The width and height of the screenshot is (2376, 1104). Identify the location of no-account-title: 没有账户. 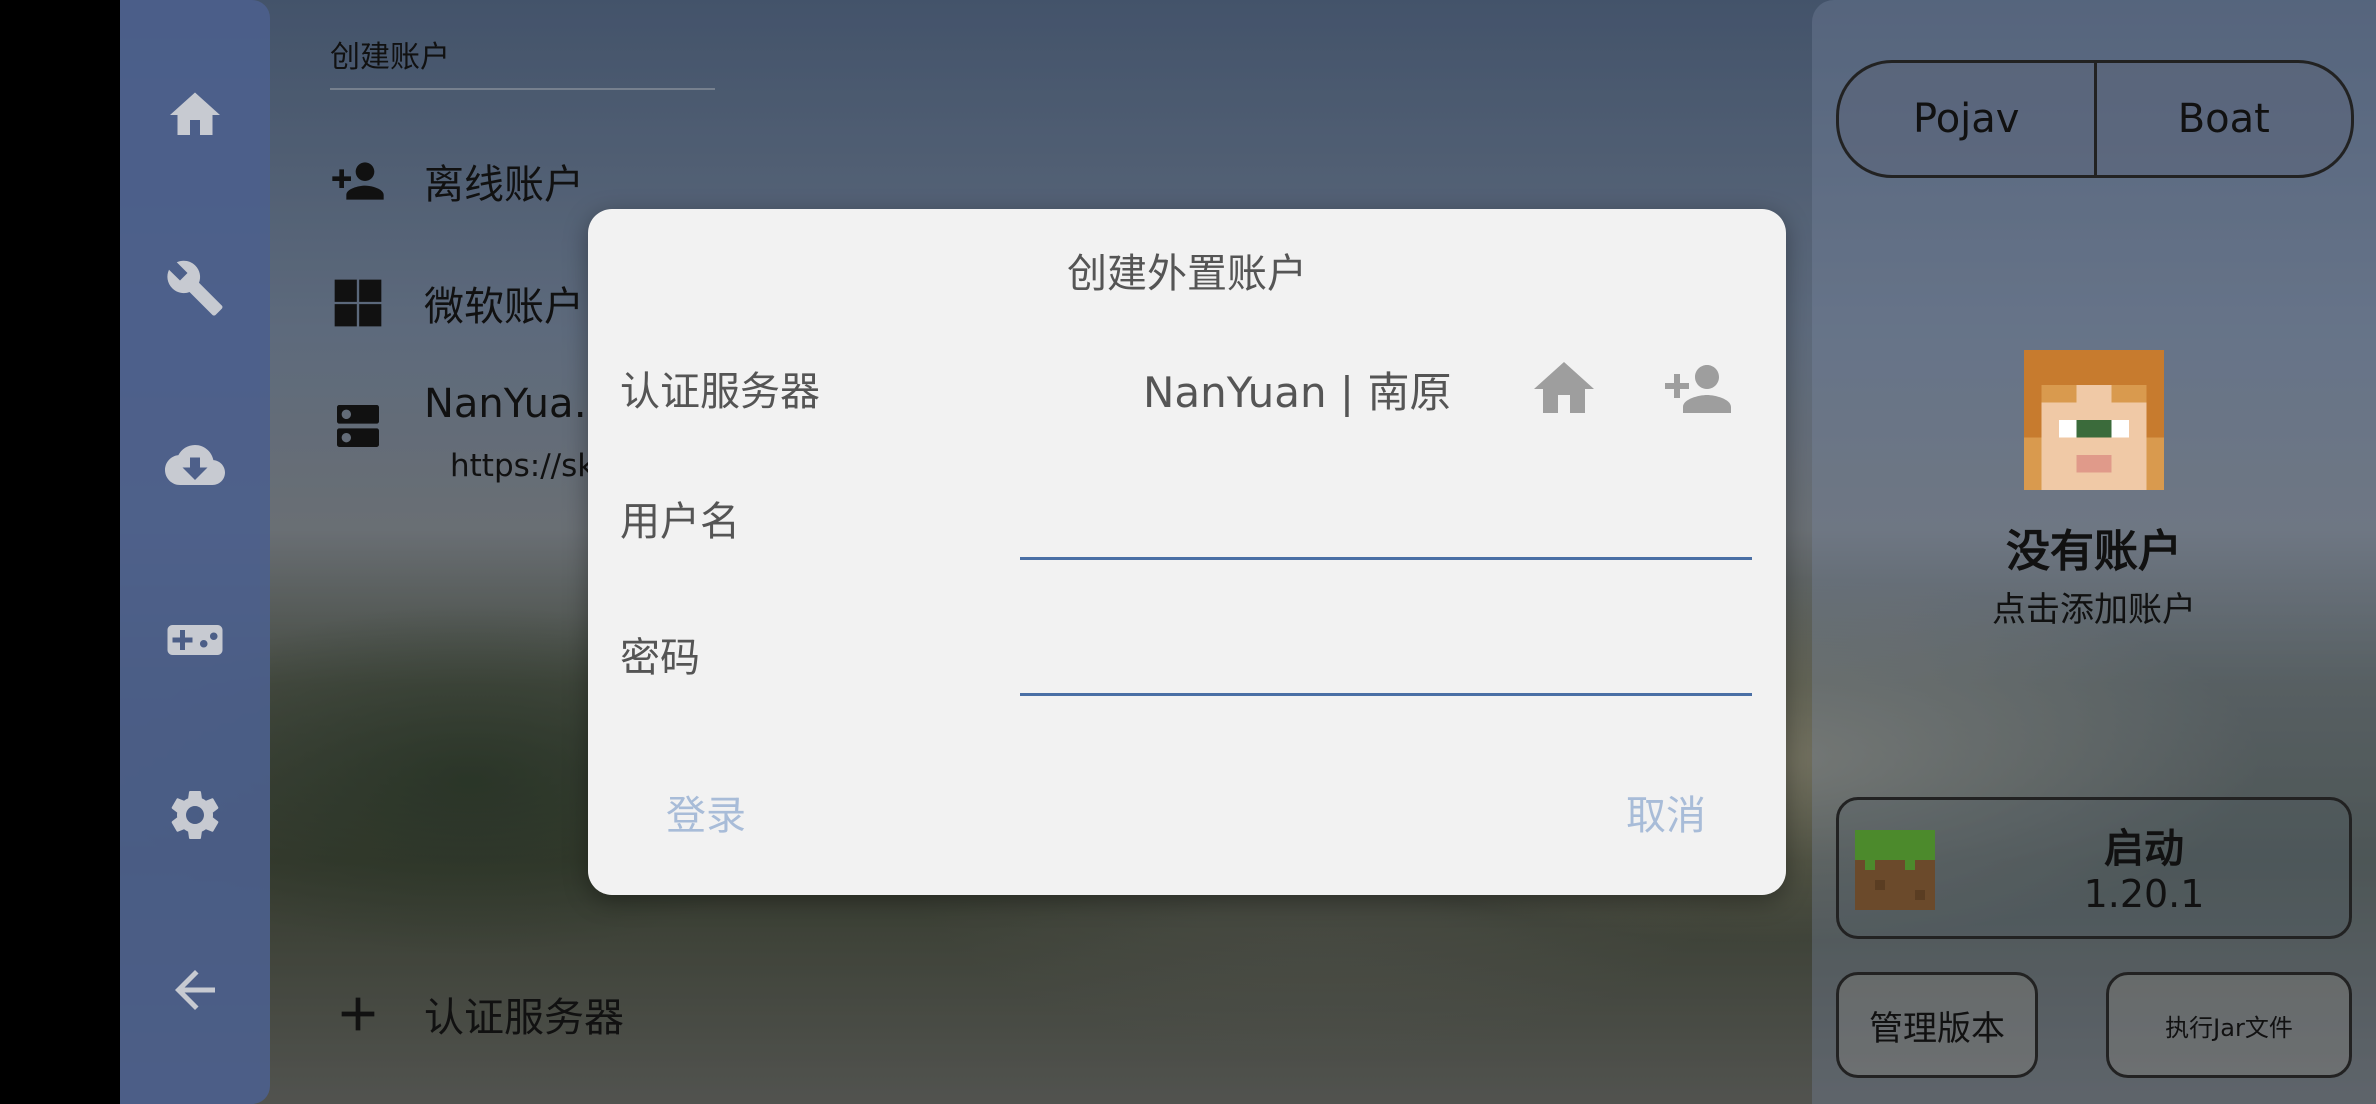
(2094, 547).